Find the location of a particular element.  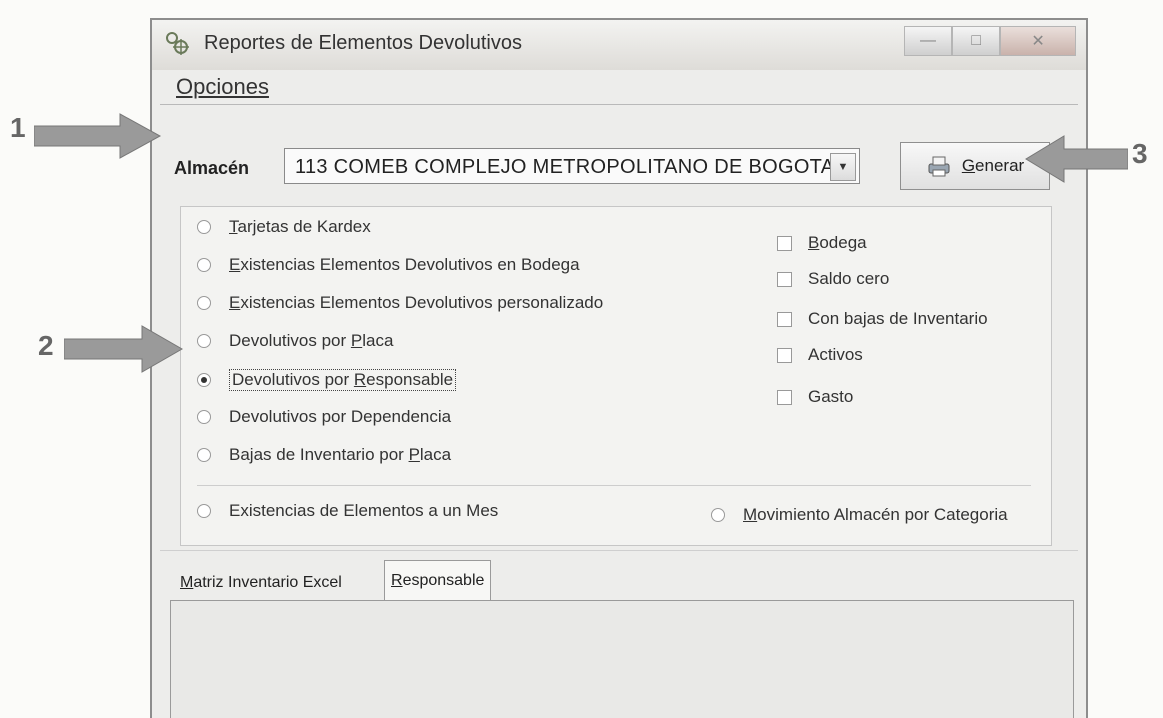

window-title: Reportes de Elementos Devolutivos is located at coordinates (363, 43).